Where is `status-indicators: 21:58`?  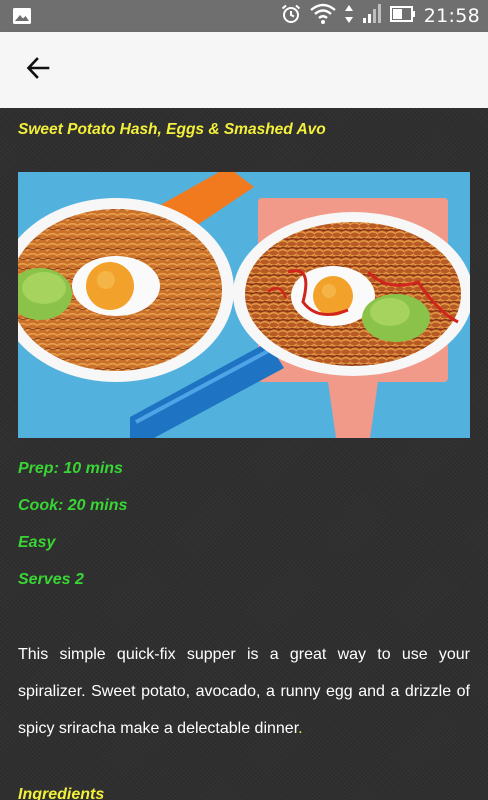 status-indicators: 21:58 is located at coordinates (380, 16).